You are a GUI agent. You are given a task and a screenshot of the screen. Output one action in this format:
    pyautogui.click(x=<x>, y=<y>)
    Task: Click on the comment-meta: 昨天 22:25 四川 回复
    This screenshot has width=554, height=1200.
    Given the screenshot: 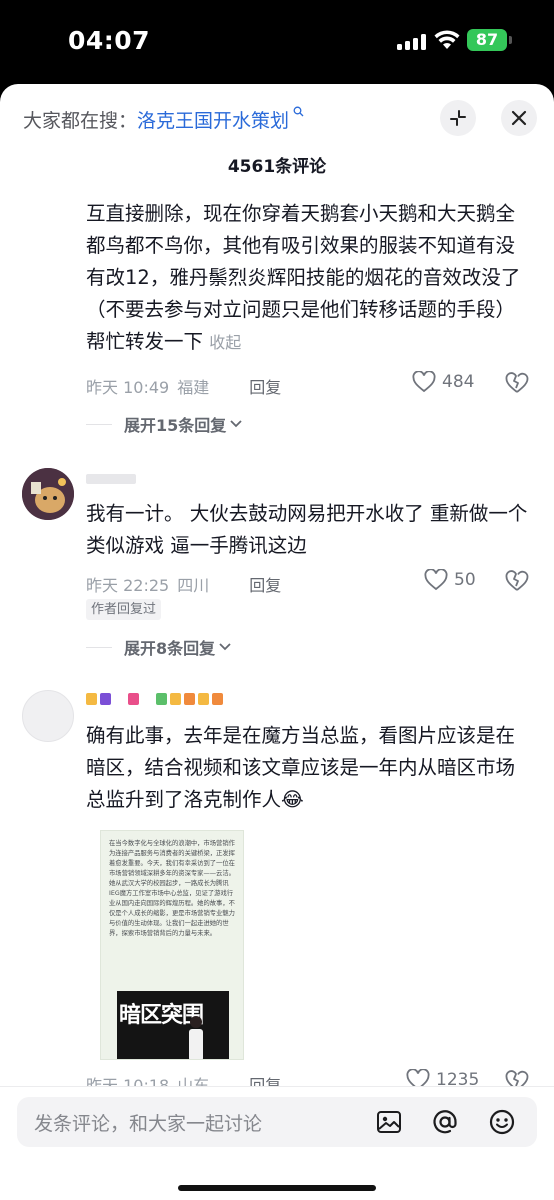 What is the action you would take?
    pyautogui.click(x=183, y=584)
    